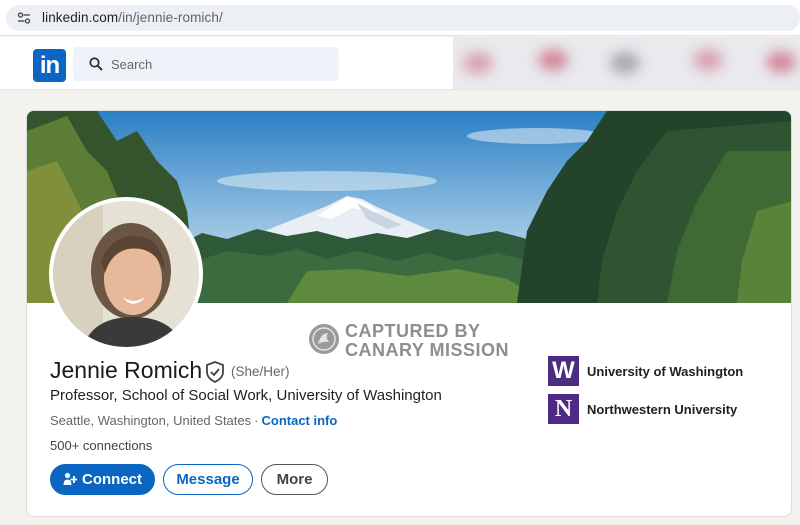 The image size is (800, 525). What do you see at coordinates (324, 339) in the screenshot?
I see `canary-mission-icon` at bounding box center [324, 339].